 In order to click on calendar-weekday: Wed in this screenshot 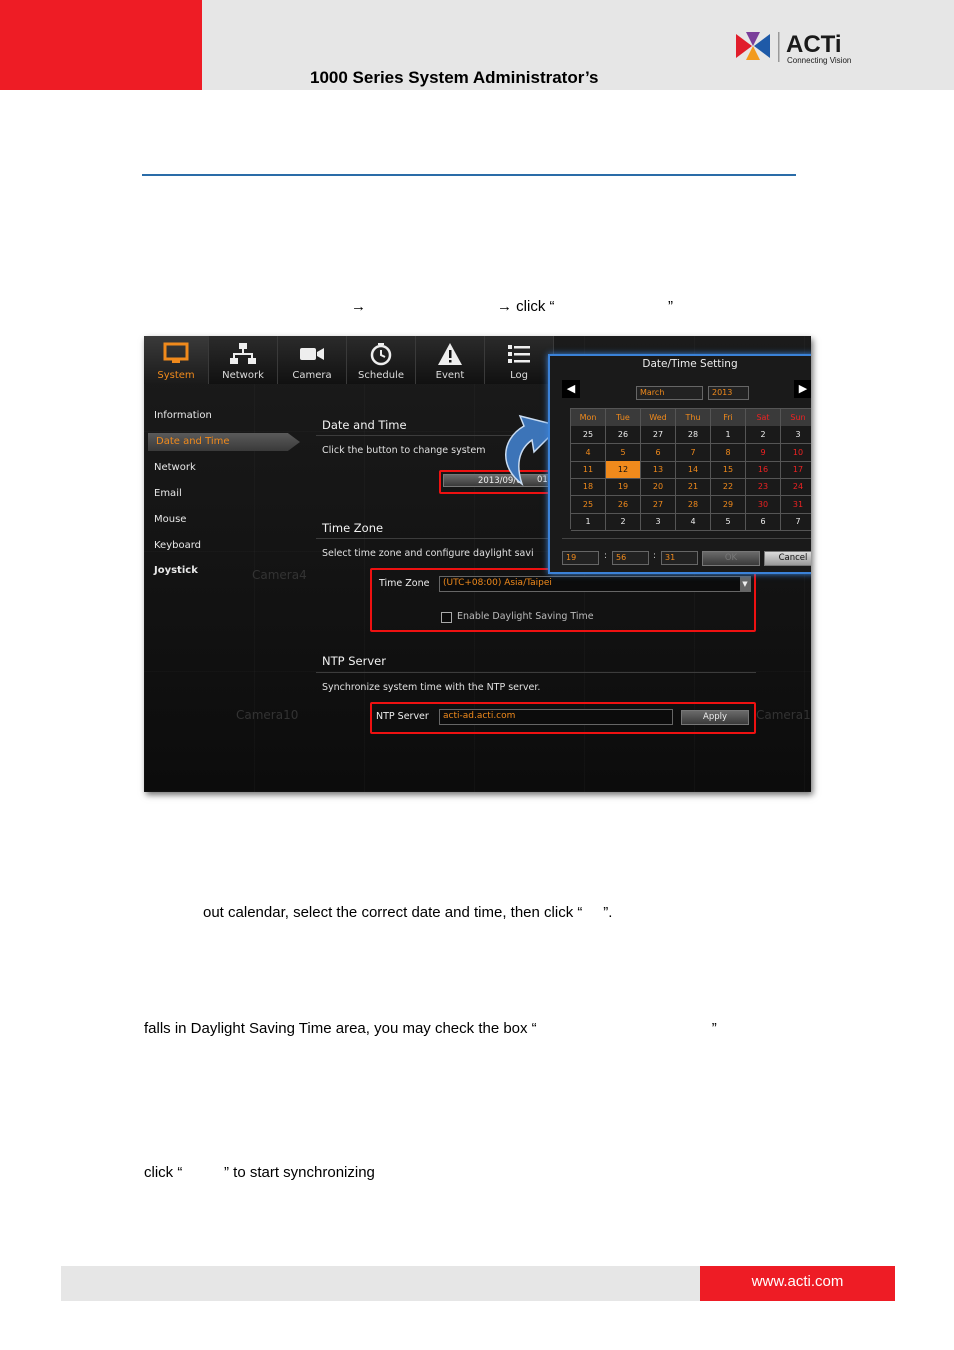, I will do `click(658, 417)`.